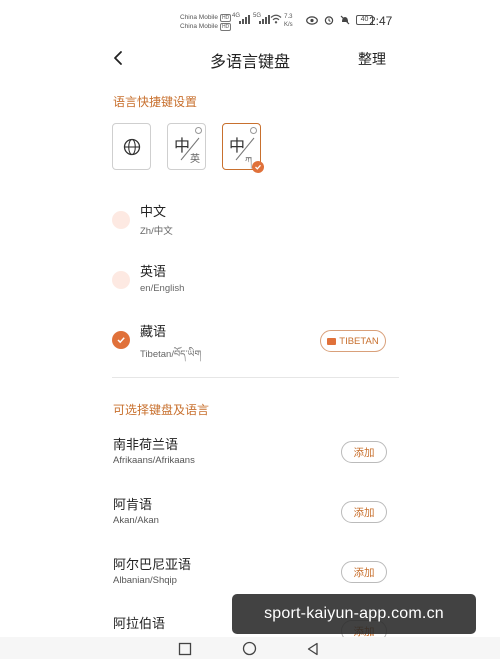 The image size is (500, 659). What do you see at coordinates (154, 460) in the screenshot?
I see `language-subtitle: Afrikaans/Afrikaans` at bounding box center [154, 460].